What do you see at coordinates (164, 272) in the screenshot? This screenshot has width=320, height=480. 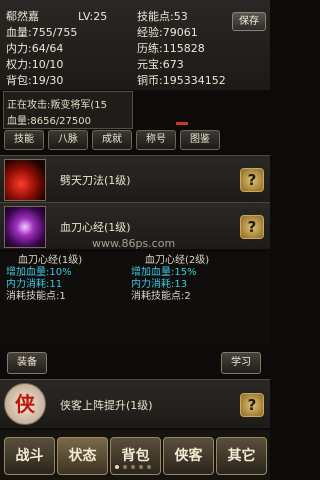 I see `next-effect: 增加血量:15%` at bounding box center [164, 272].